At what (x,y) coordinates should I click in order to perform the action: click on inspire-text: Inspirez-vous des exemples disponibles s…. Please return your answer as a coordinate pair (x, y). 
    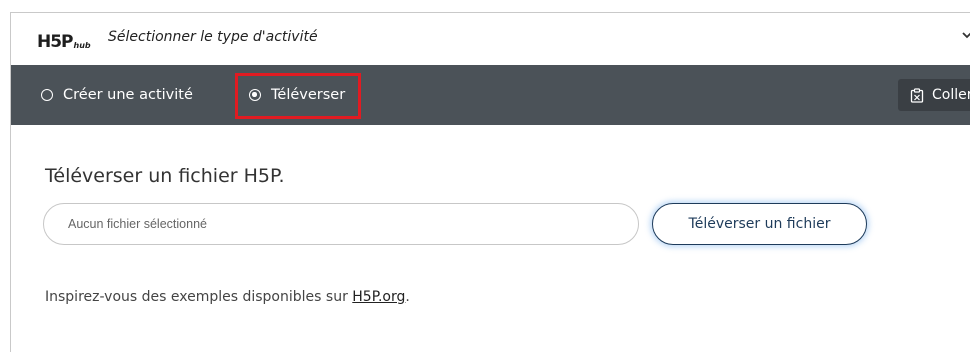
    Looking at the image, I should click on (227, 297).